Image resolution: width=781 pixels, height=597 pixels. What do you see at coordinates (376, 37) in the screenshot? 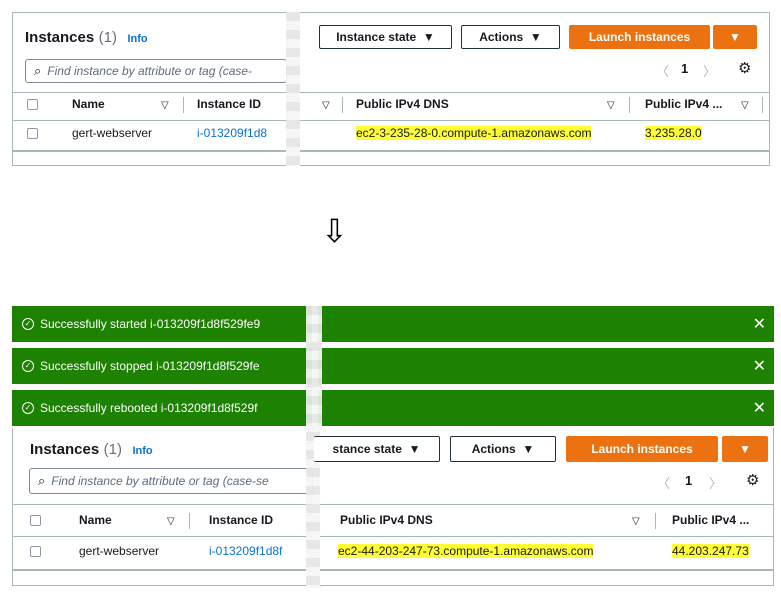
I see `instance-state-label: Instance state` at bounding box center [376, 37].